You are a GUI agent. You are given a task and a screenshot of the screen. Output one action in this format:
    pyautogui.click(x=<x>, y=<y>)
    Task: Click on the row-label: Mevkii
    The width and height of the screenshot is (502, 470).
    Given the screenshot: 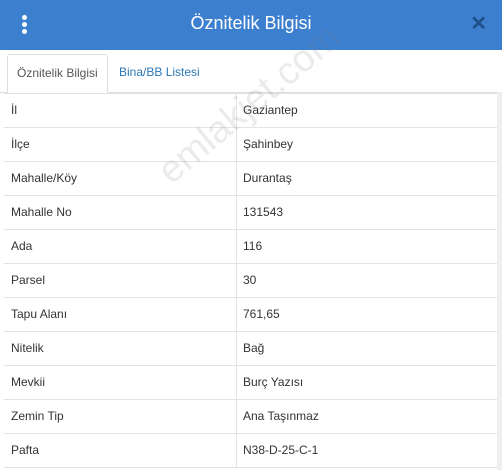 What is the action you would take?
    pyautogui.click(x=28, y=382)
    